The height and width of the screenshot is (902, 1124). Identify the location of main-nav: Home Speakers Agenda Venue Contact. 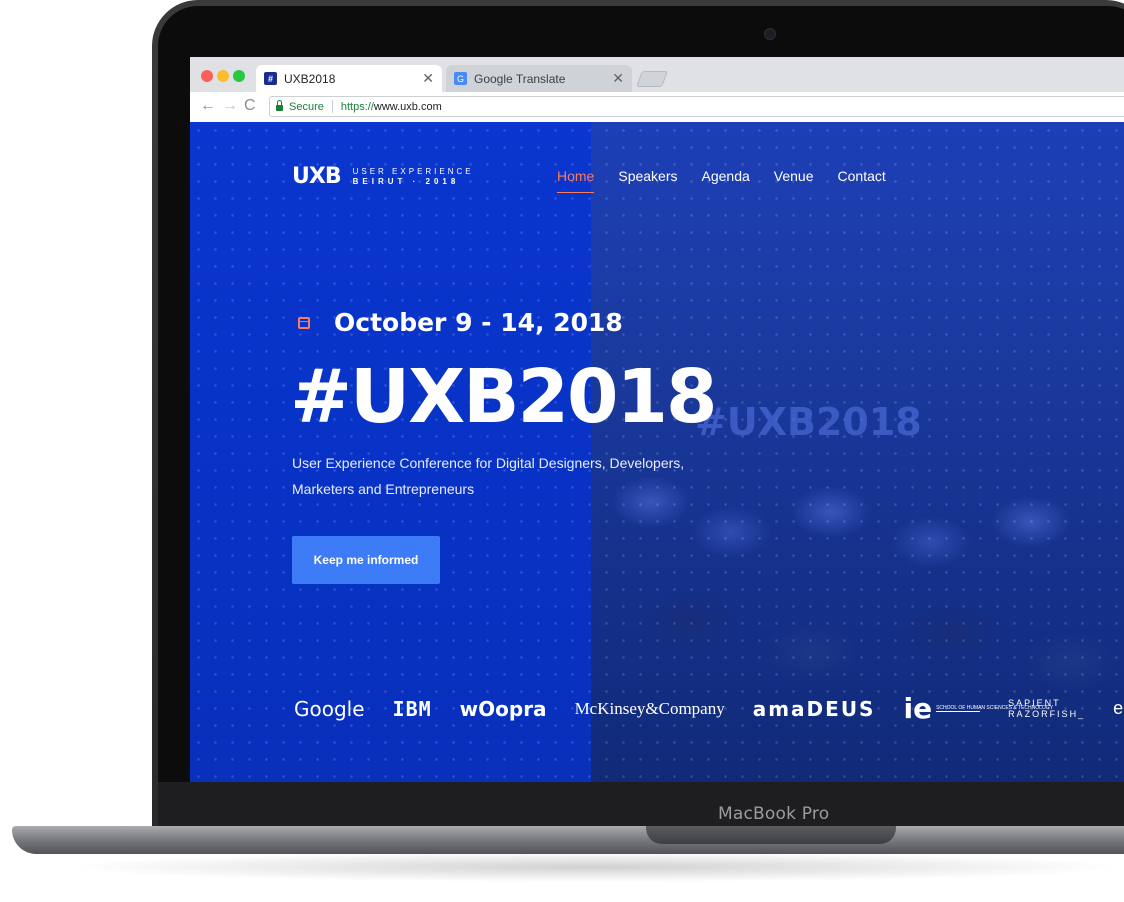
(733, 180).